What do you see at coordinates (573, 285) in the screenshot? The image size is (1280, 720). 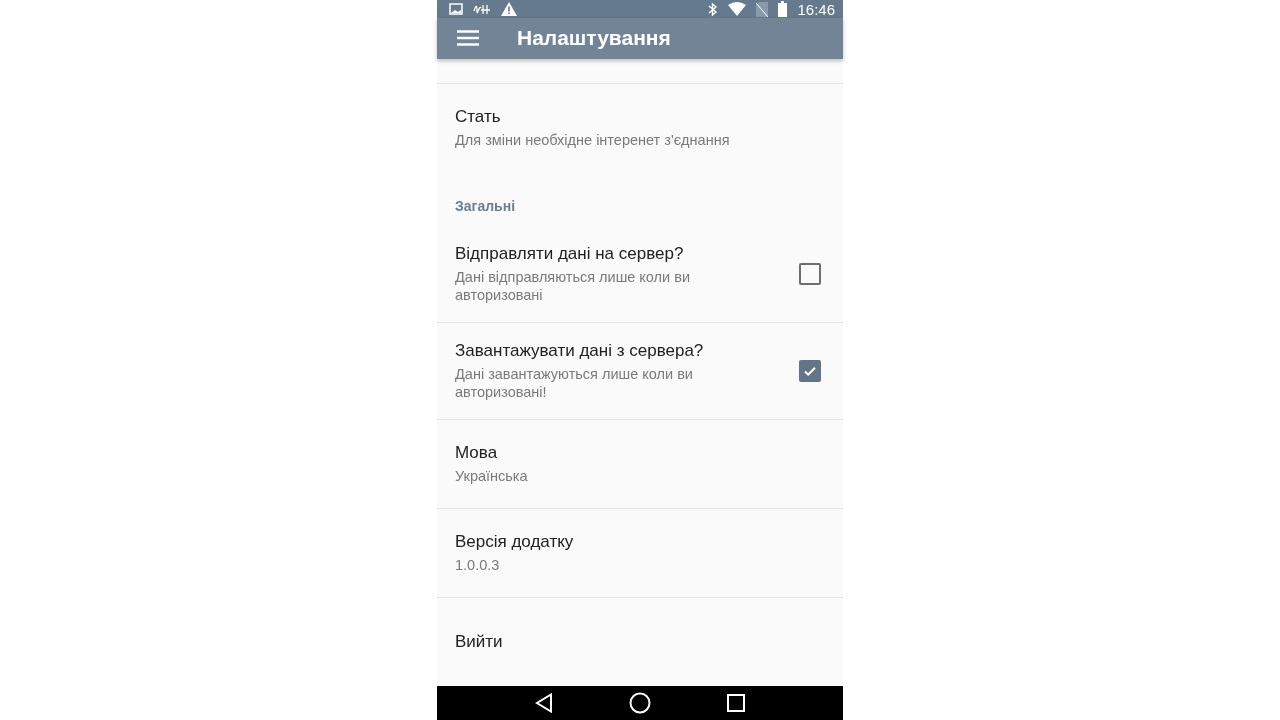 I see `setting-summary: Дані відправляються лише коли ви авторизовані` at bounding box center [573, 285].